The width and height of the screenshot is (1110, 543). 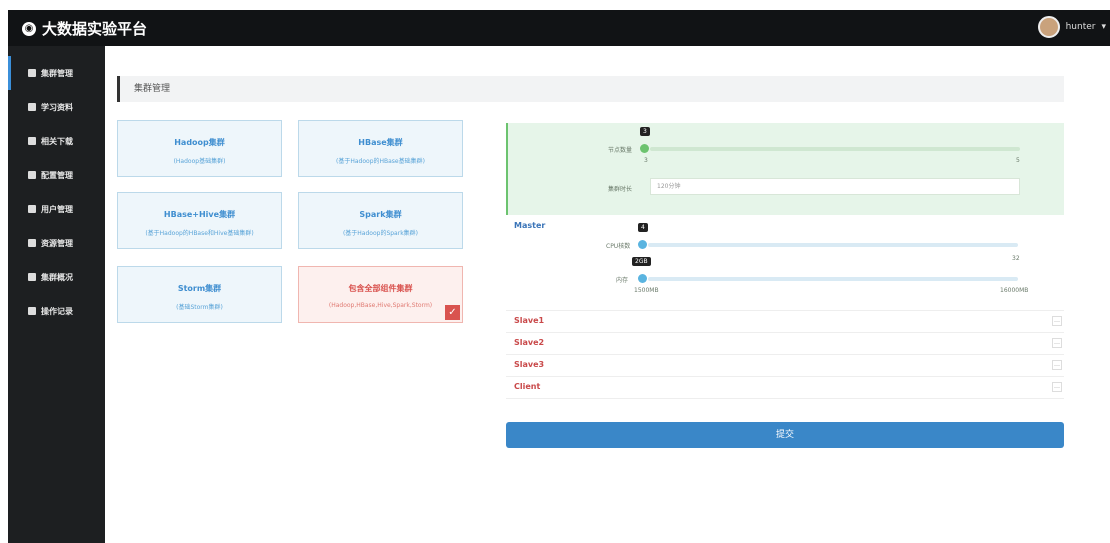 I want to click on cluster-card-spark: Spark集群 (基于Hadoop的Spark集群), so click(x=380, y=220).